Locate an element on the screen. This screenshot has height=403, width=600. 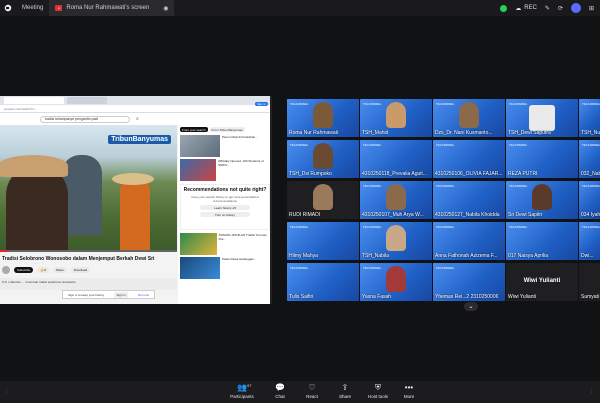
download-button: Download is located at coordinates (80, 269).